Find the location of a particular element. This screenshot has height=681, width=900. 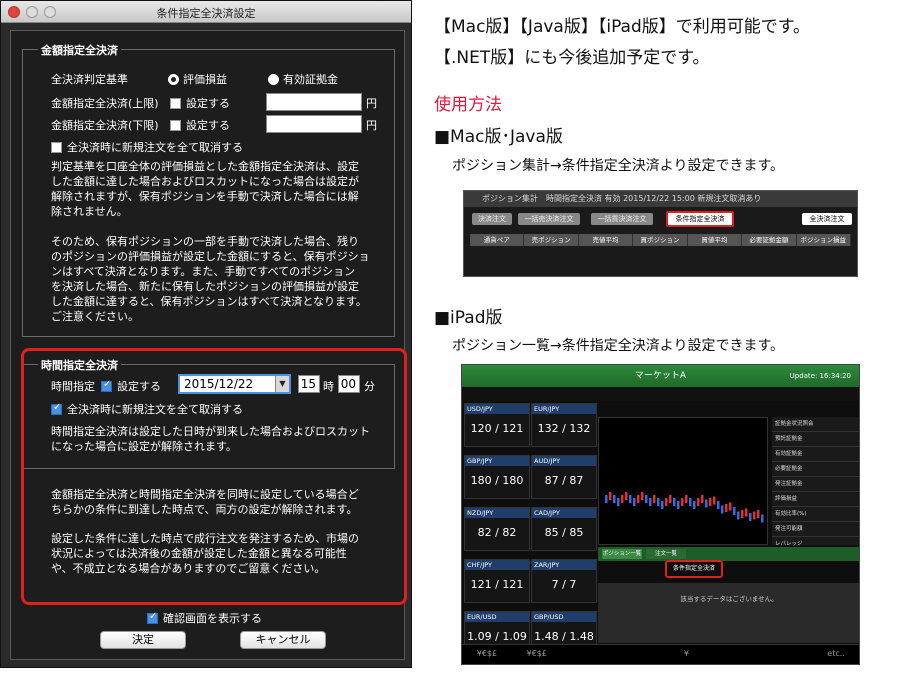

text-line: した金額に達すると、保有ポジションはすべて決済となります。 is located at coordinates (209, 301).